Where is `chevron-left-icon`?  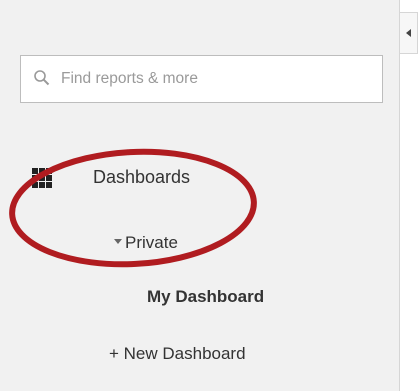
chevron-left-icon is located at coordinates (408, 33).